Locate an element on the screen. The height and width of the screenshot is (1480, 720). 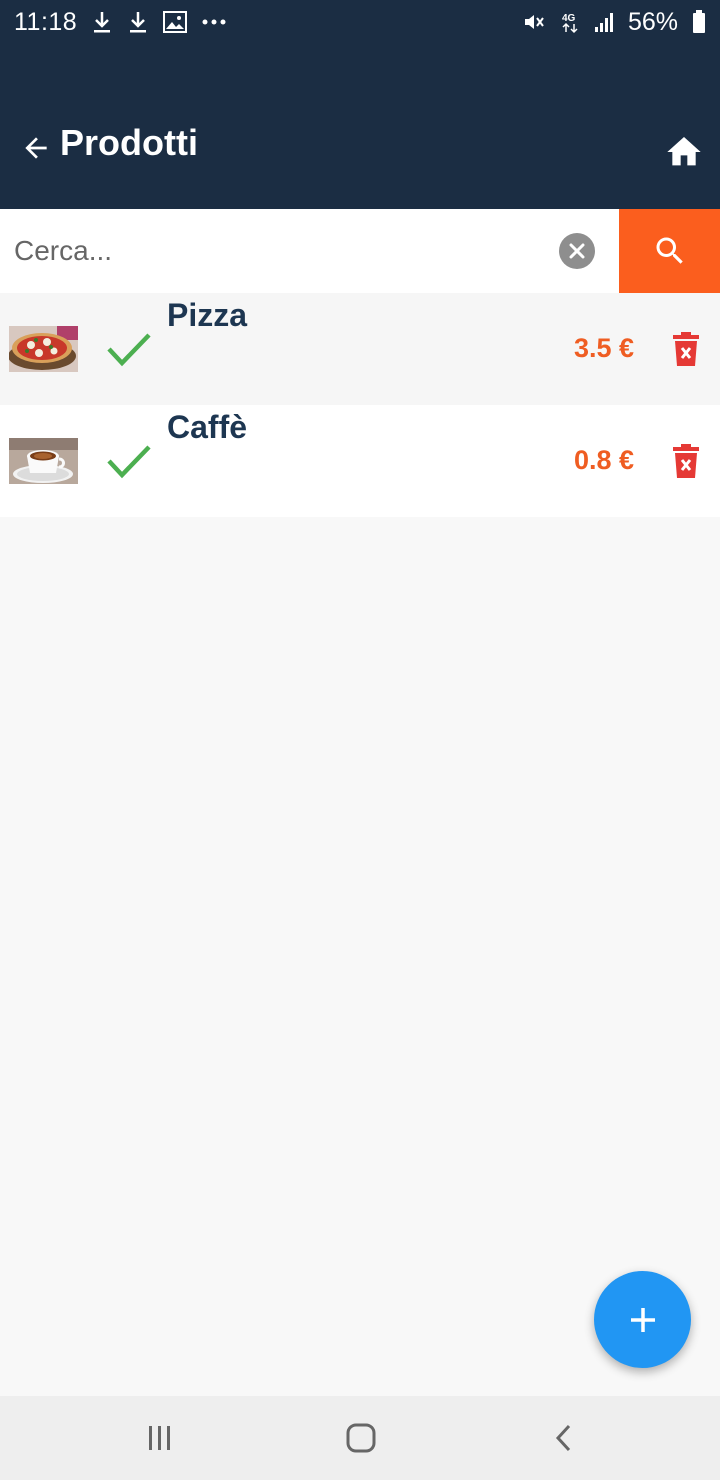
recent-apps-button is located at coordinates (160, 1438).